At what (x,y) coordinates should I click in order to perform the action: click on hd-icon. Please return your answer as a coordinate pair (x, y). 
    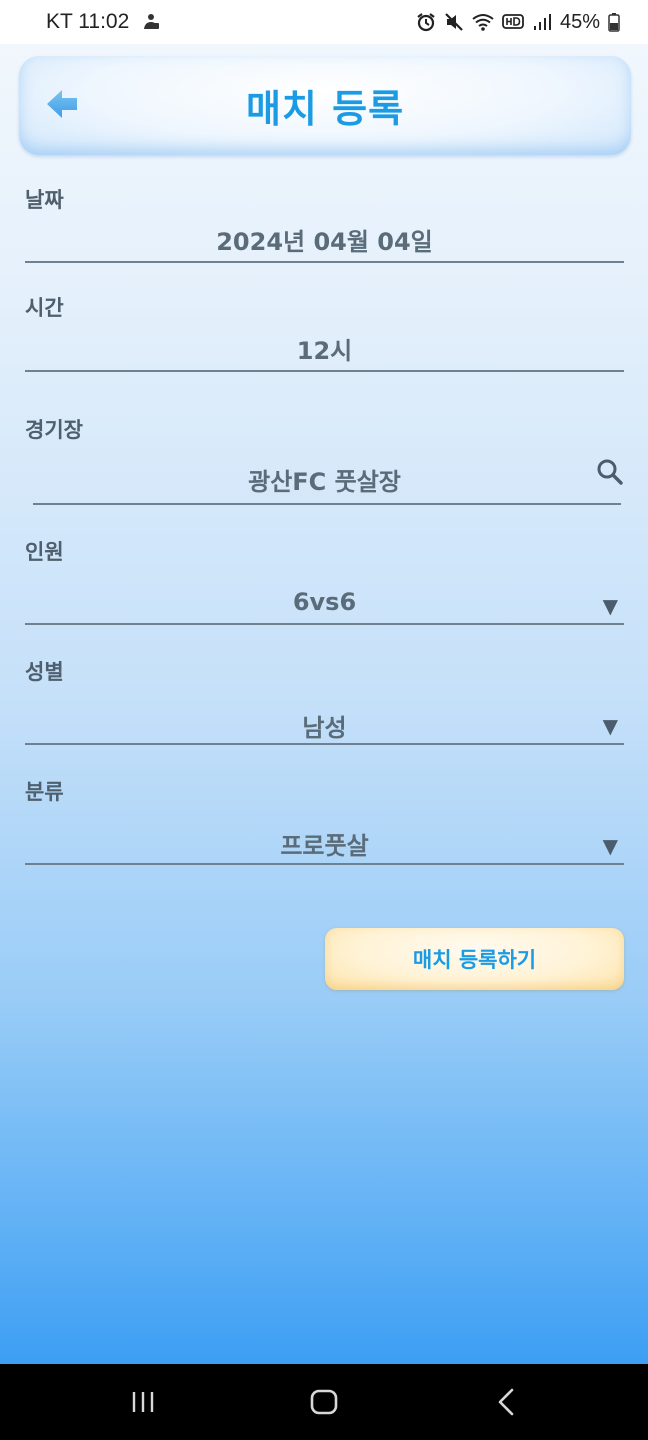
    Looking at the image, I should click on (513, 21).